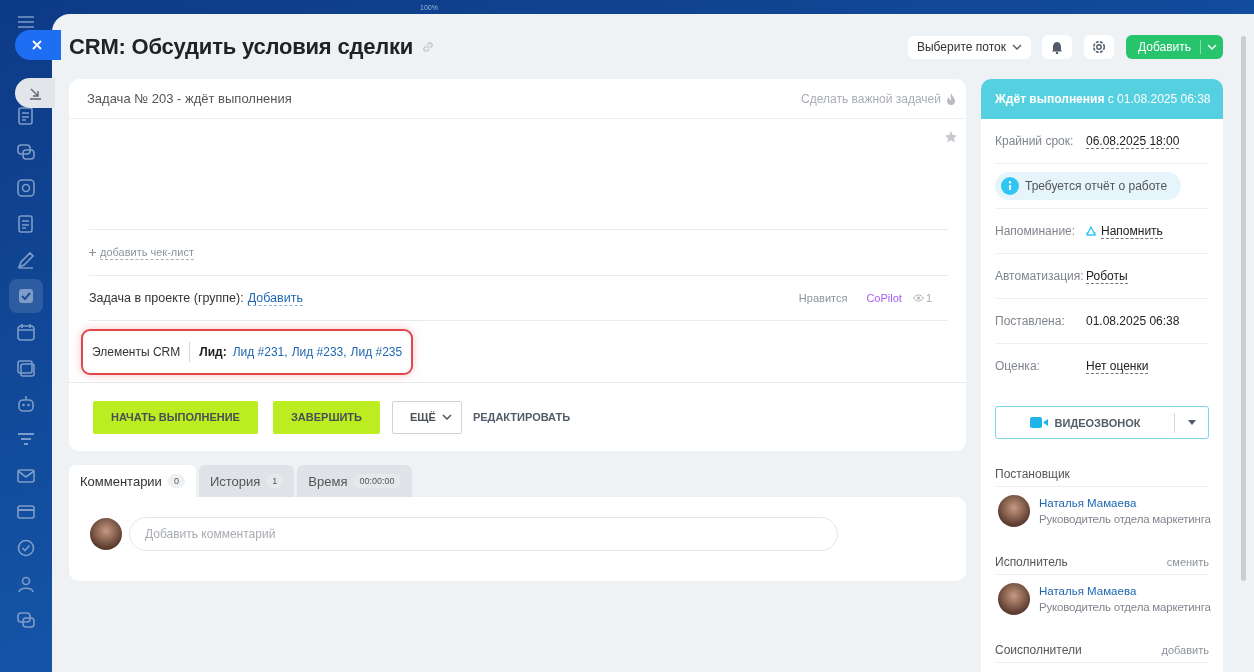  I want to click on notification-button, so click(1056, 47).